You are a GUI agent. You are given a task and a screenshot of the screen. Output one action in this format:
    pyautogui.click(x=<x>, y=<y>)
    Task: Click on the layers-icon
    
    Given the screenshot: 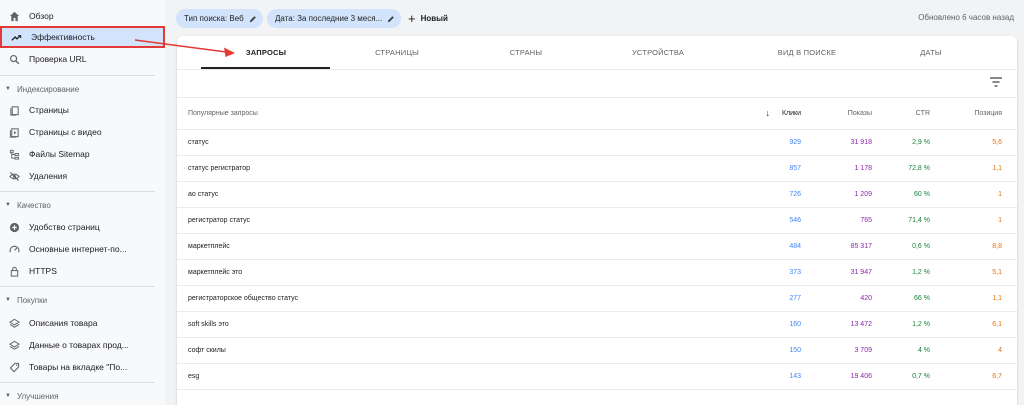 What is the action you would take?
    pyautogui.click(x=14, y=345)
    